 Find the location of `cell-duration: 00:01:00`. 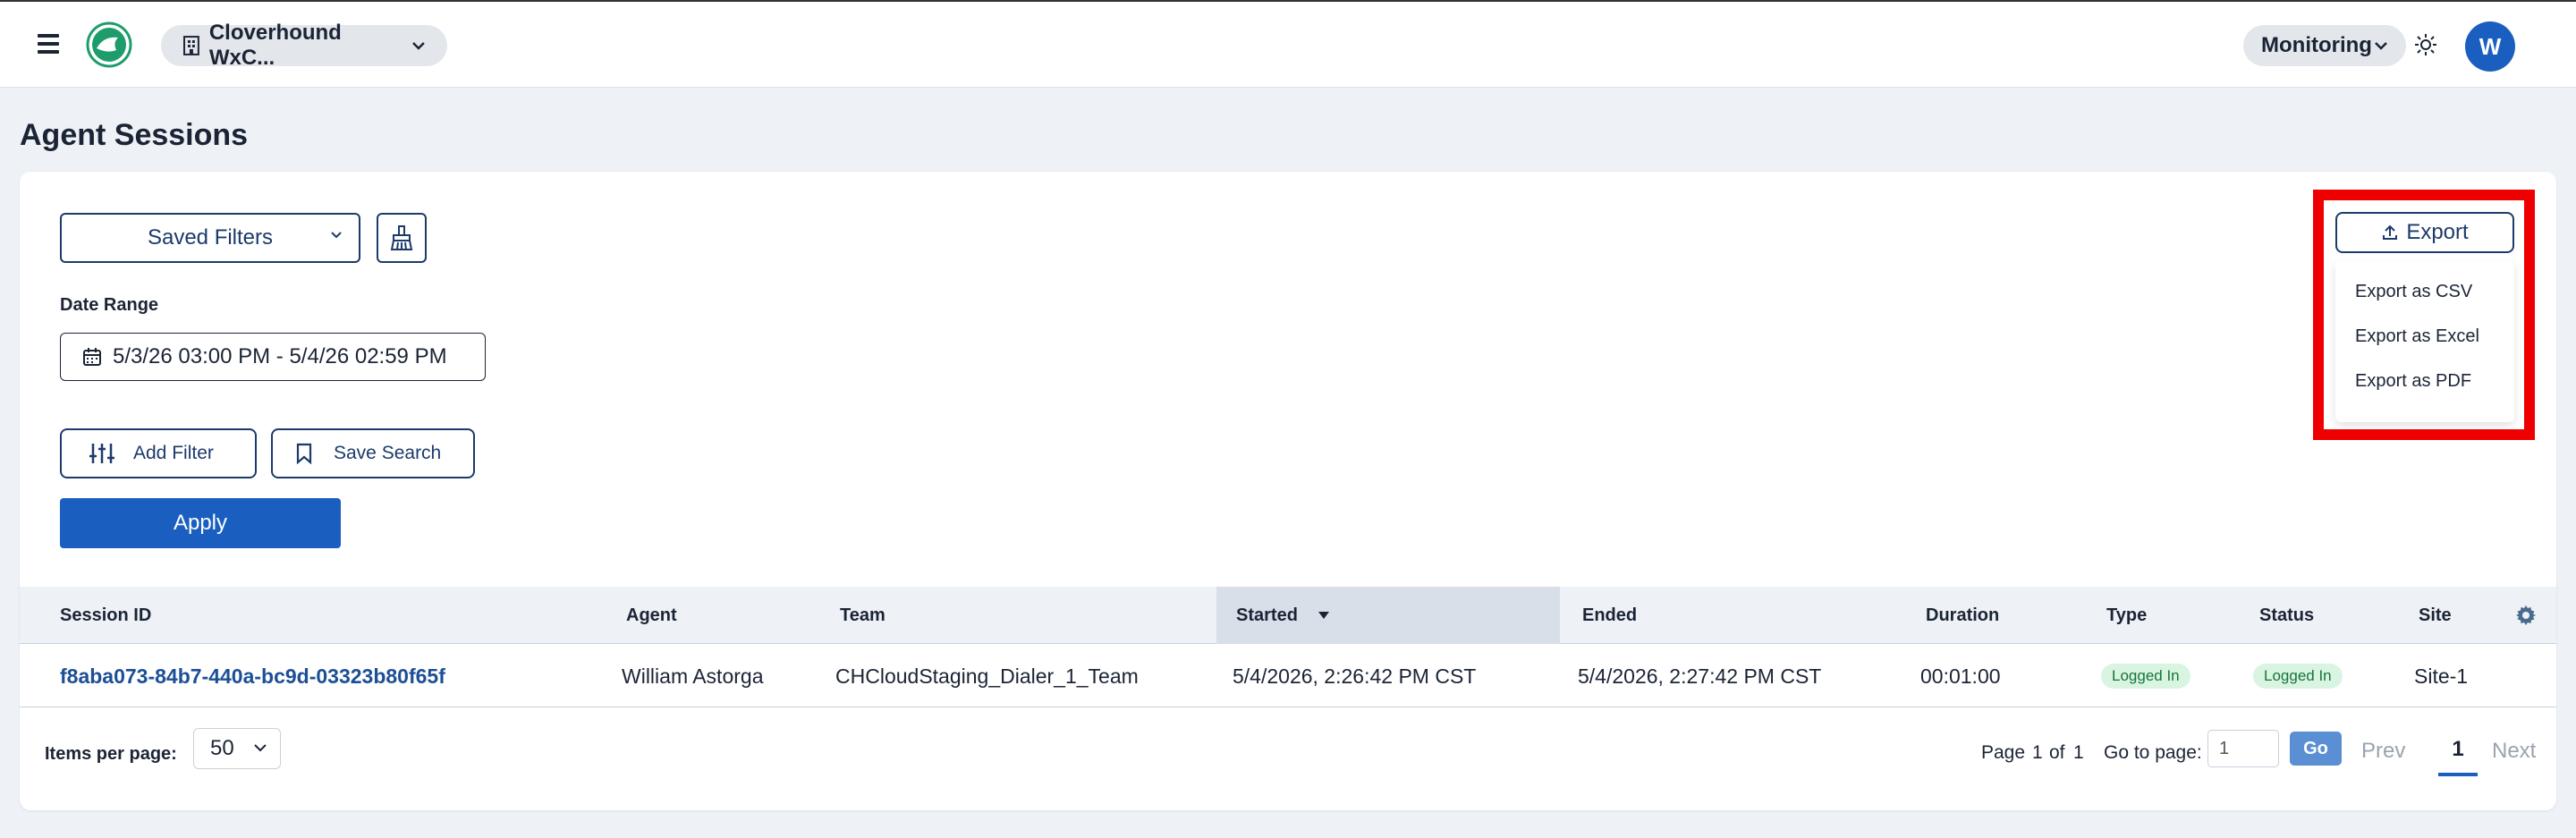

cell-duration: 00:01:00 is located at coordinates (1960, 676).